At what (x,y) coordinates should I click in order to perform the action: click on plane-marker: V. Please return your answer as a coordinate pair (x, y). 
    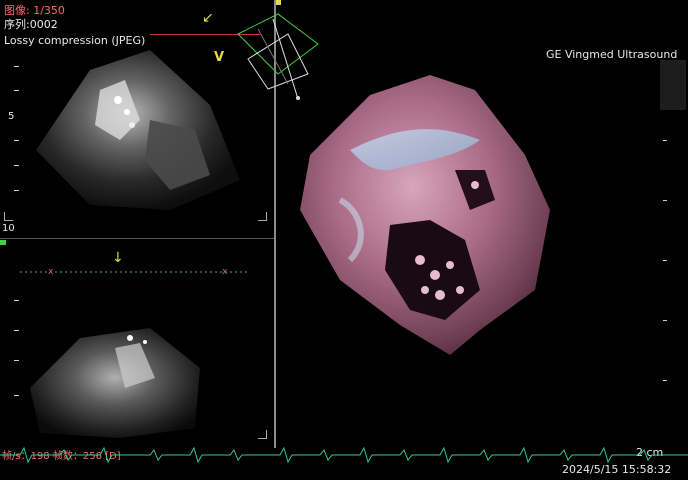
    Looking at the image, I should click on (219, 57).